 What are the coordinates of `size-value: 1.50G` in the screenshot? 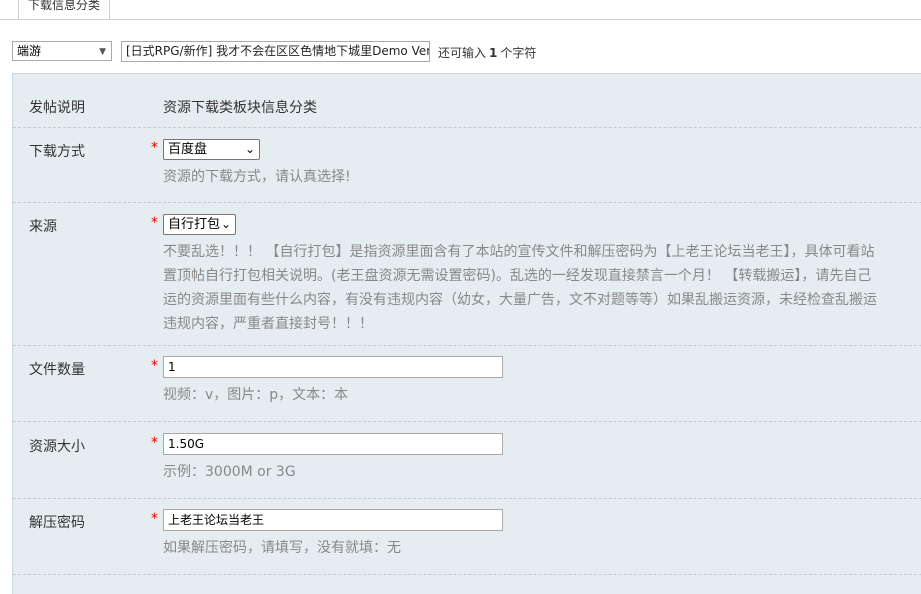 It's located at (186, 444).